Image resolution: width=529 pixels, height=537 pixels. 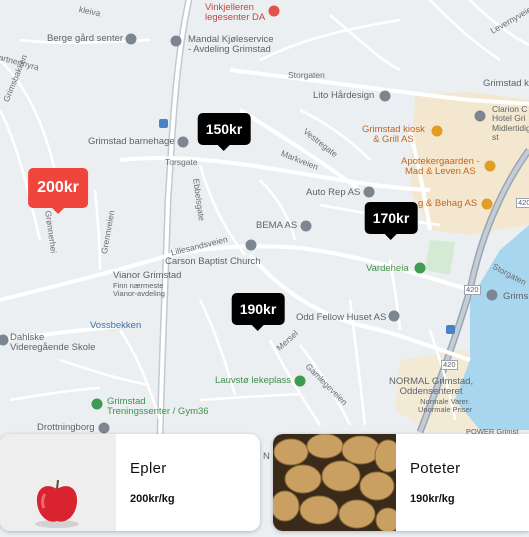 I want to click on apple-photo, so click(x=58, y=482).